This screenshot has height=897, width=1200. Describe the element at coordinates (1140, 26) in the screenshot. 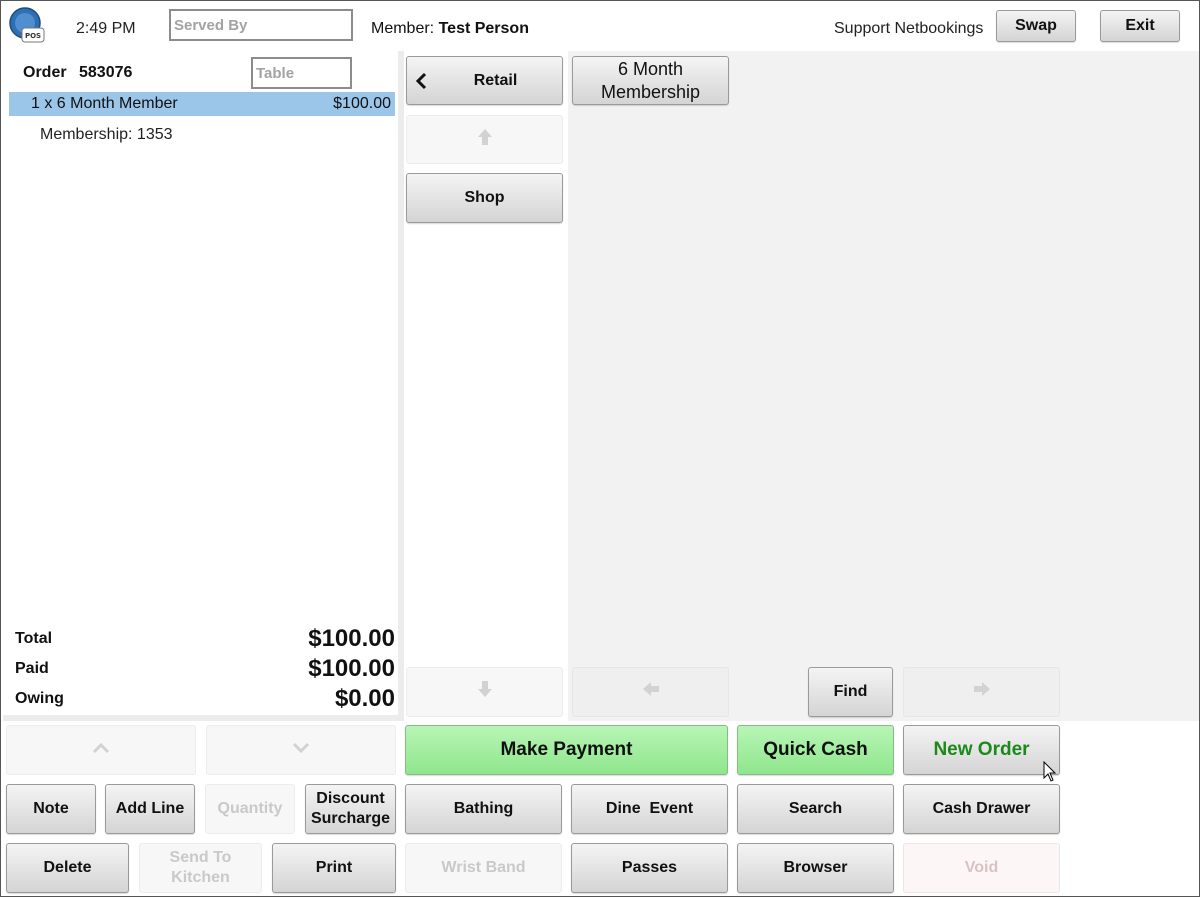

I see `exit-button: Exit` at that location.